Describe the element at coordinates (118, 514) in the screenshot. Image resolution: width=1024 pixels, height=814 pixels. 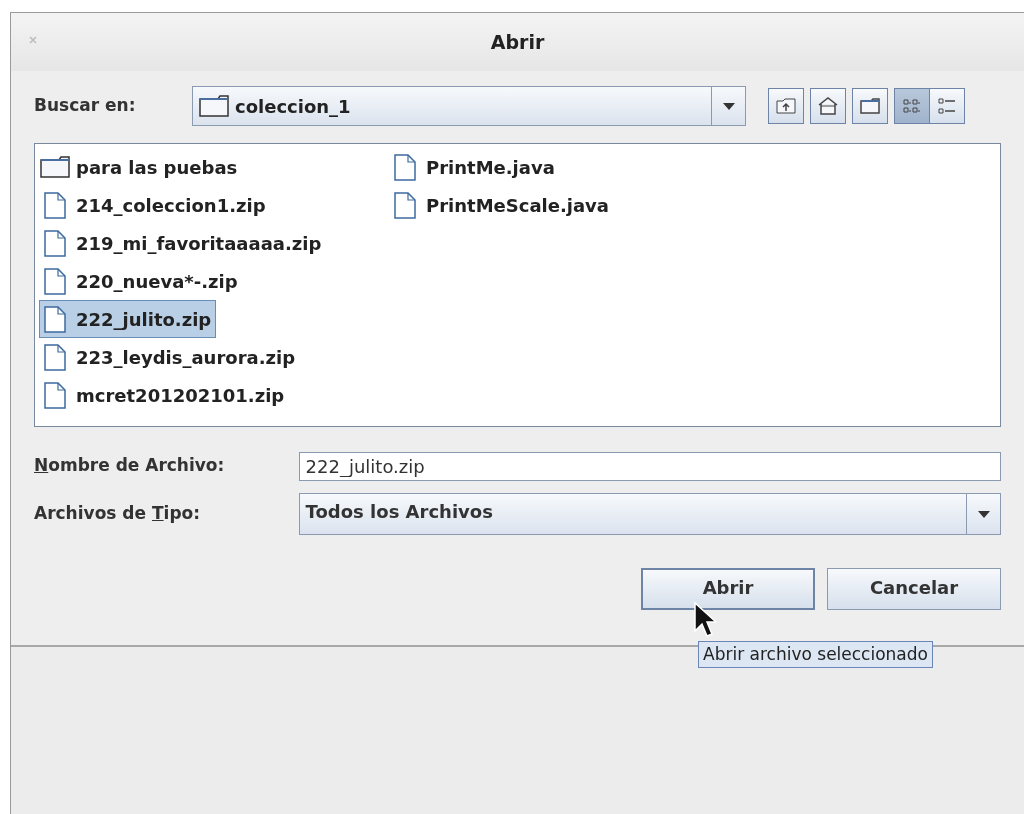
I see `file-type-label: Archivos de Tipo:` at that location.